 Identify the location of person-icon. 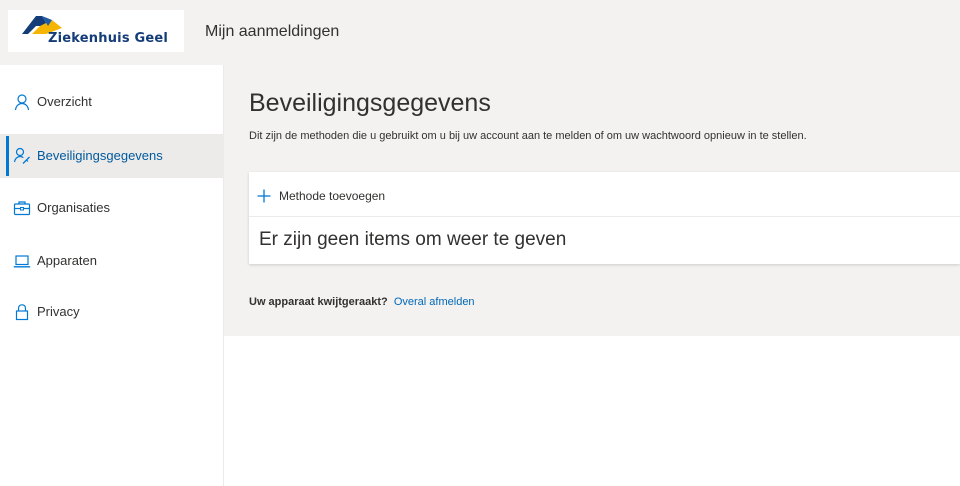
(22, 102).